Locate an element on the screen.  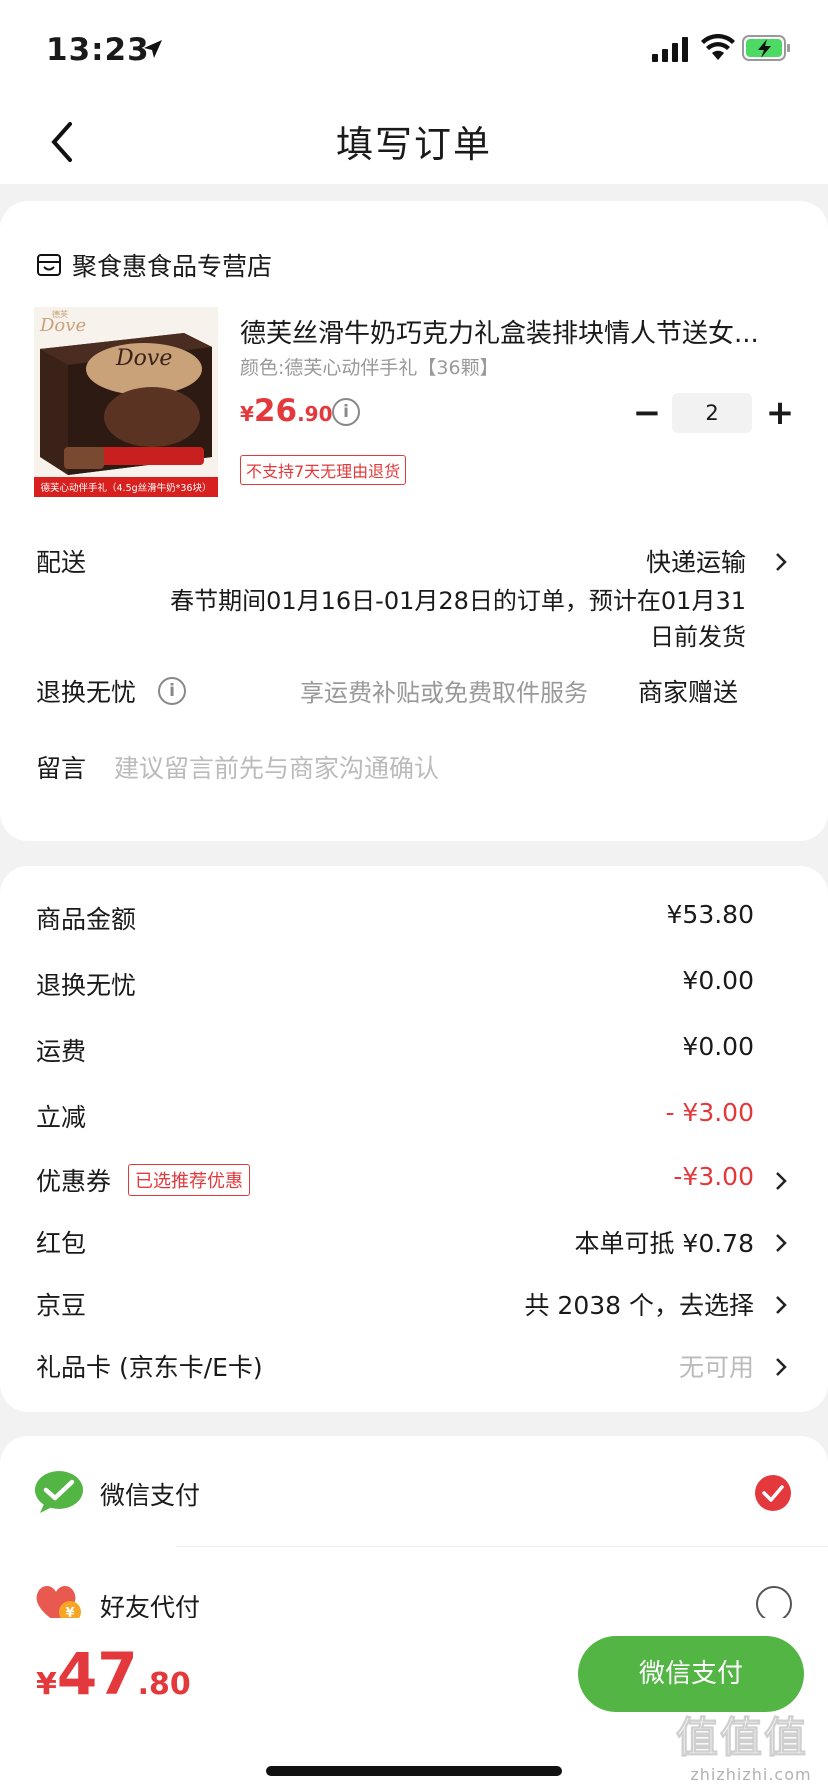
jingdou-value: 共 2038 个，去选择 is located at coordinates (639, 1304).